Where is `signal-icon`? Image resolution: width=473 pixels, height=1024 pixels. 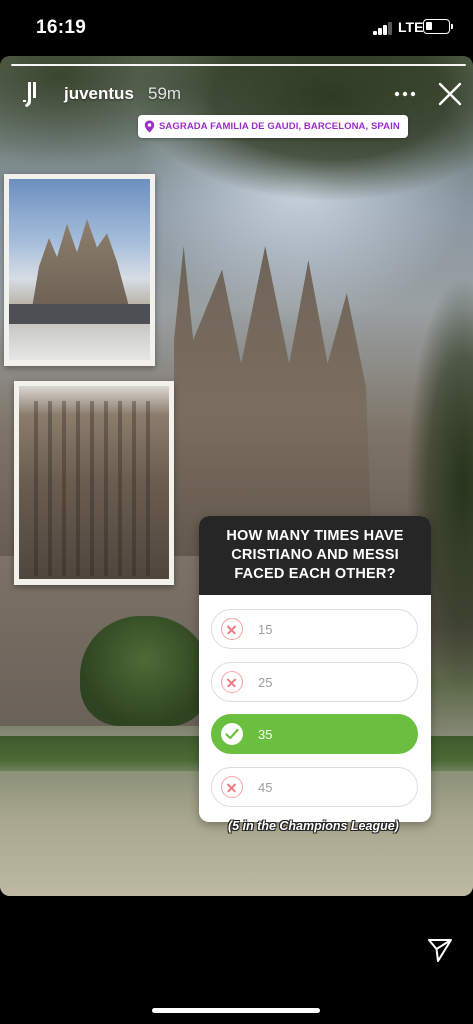 signal-icon is located at coordinates (383, 28).